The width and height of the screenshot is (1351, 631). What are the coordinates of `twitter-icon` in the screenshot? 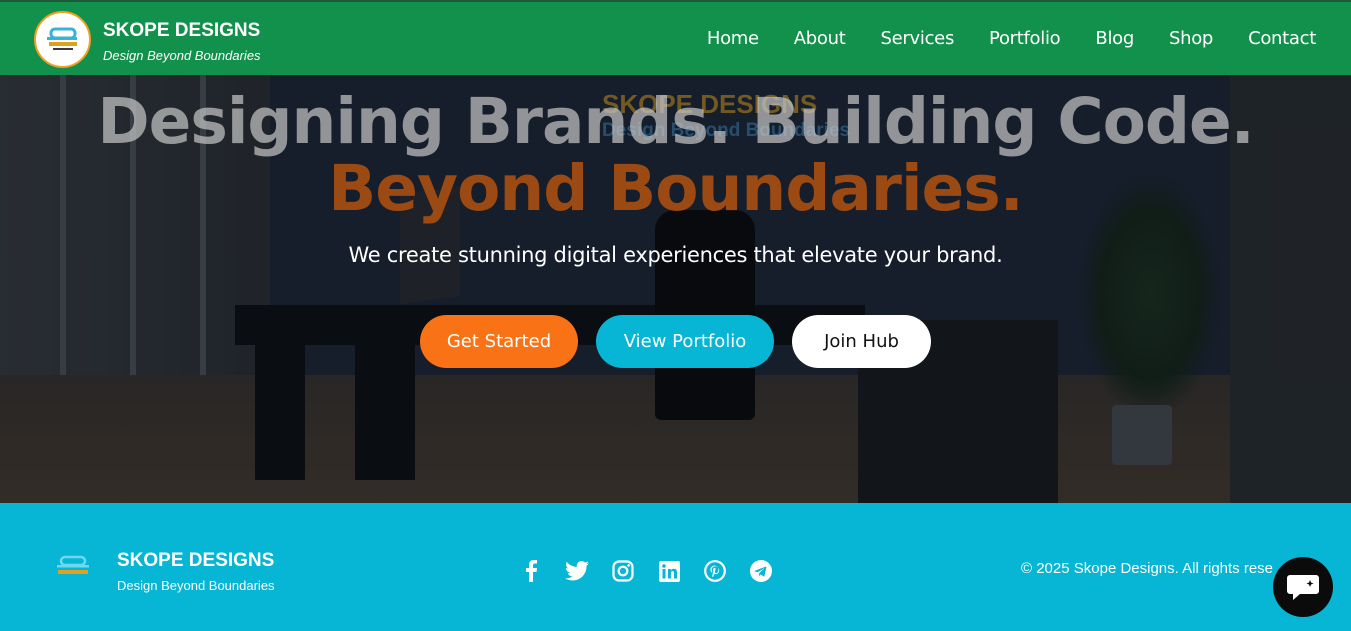 It's located at (577, 571).